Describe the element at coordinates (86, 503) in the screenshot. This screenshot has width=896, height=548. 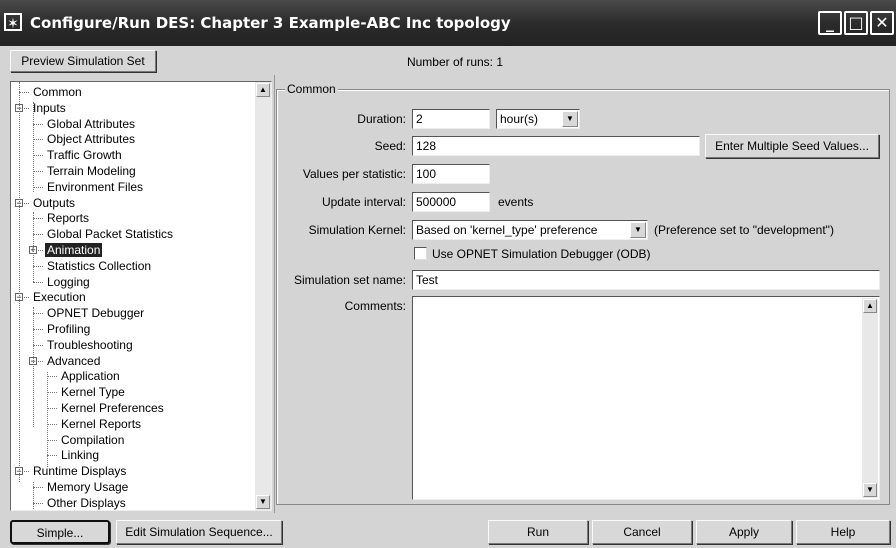
I see `tree-item: Other Displays` at that location.